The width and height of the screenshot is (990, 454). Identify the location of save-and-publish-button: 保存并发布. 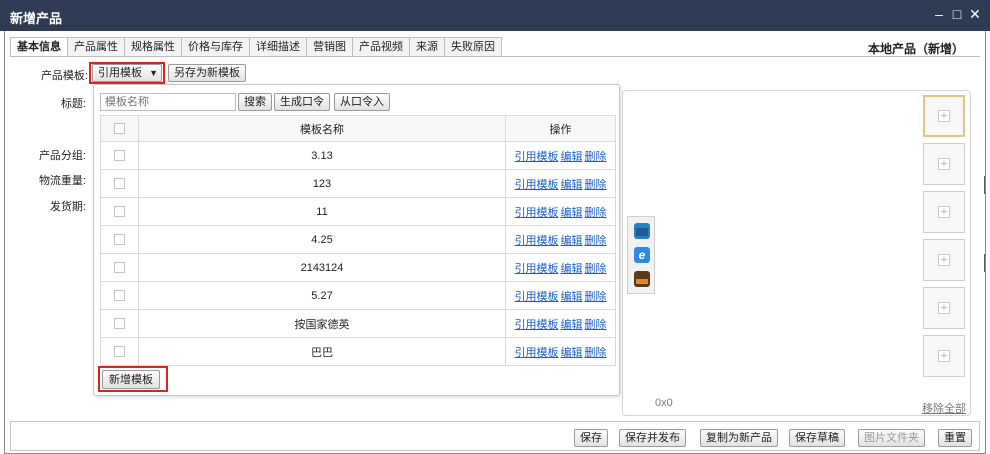
(652, 438).